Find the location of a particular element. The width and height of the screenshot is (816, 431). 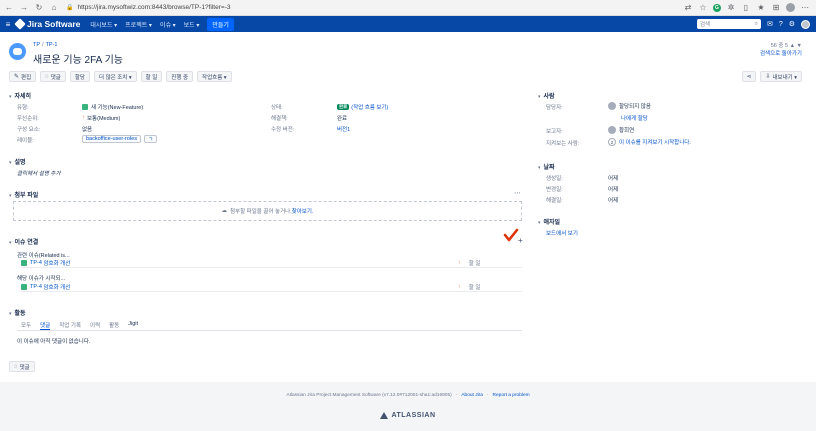

new-feature-icon is located at coordinates (85, 107).